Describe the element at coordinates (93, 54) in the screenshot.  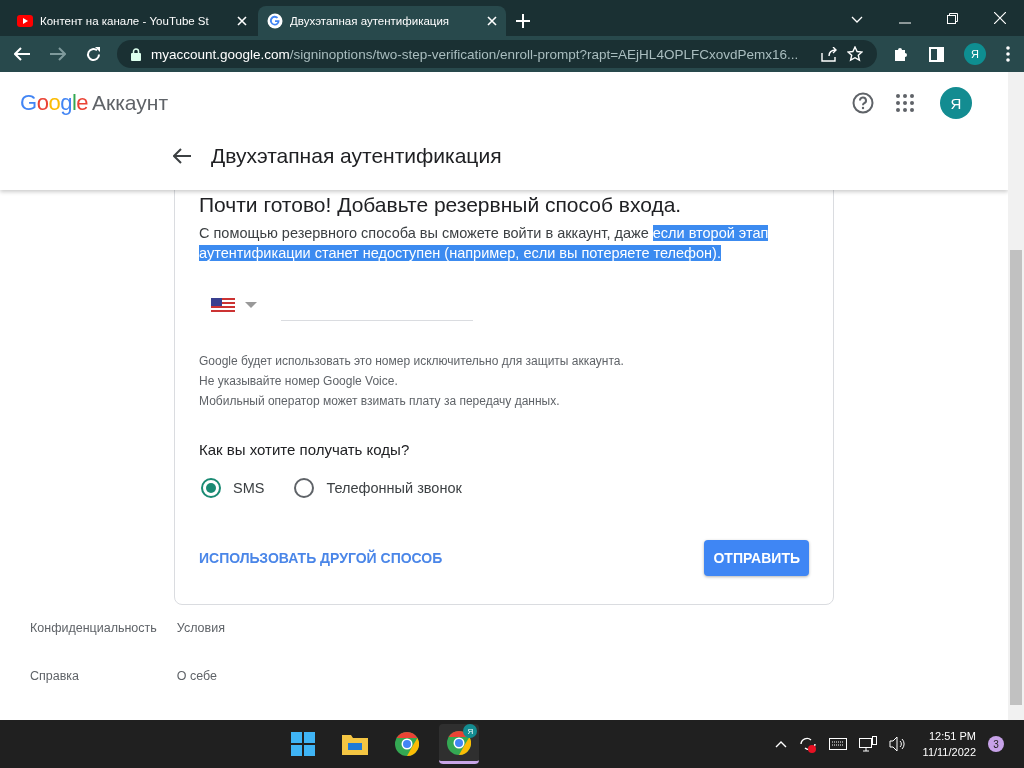
I see `reload-icon` at that location.